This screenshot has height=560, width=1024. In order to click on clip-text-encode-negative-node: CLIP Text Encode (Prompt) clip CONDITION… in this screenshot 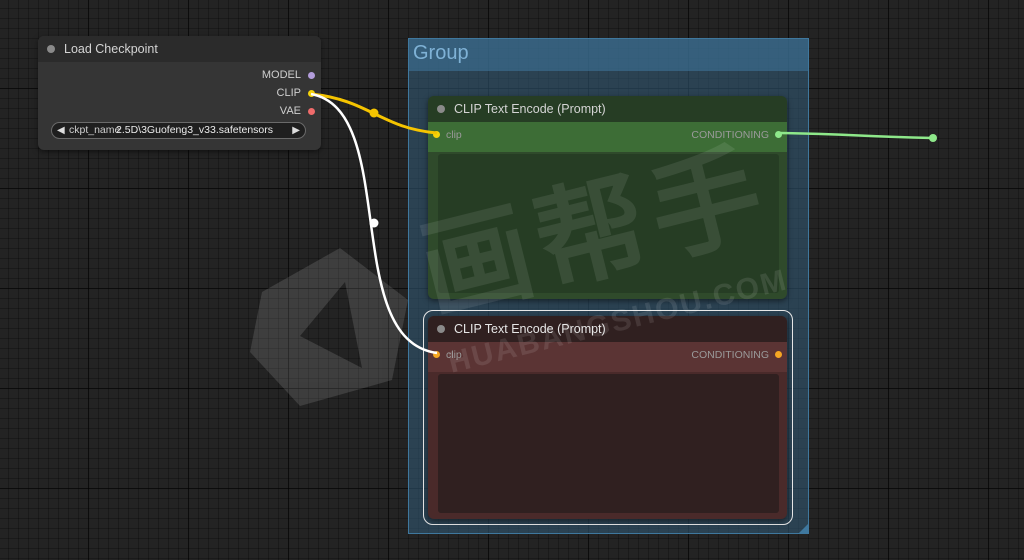, I will do `click(607, 417)`.